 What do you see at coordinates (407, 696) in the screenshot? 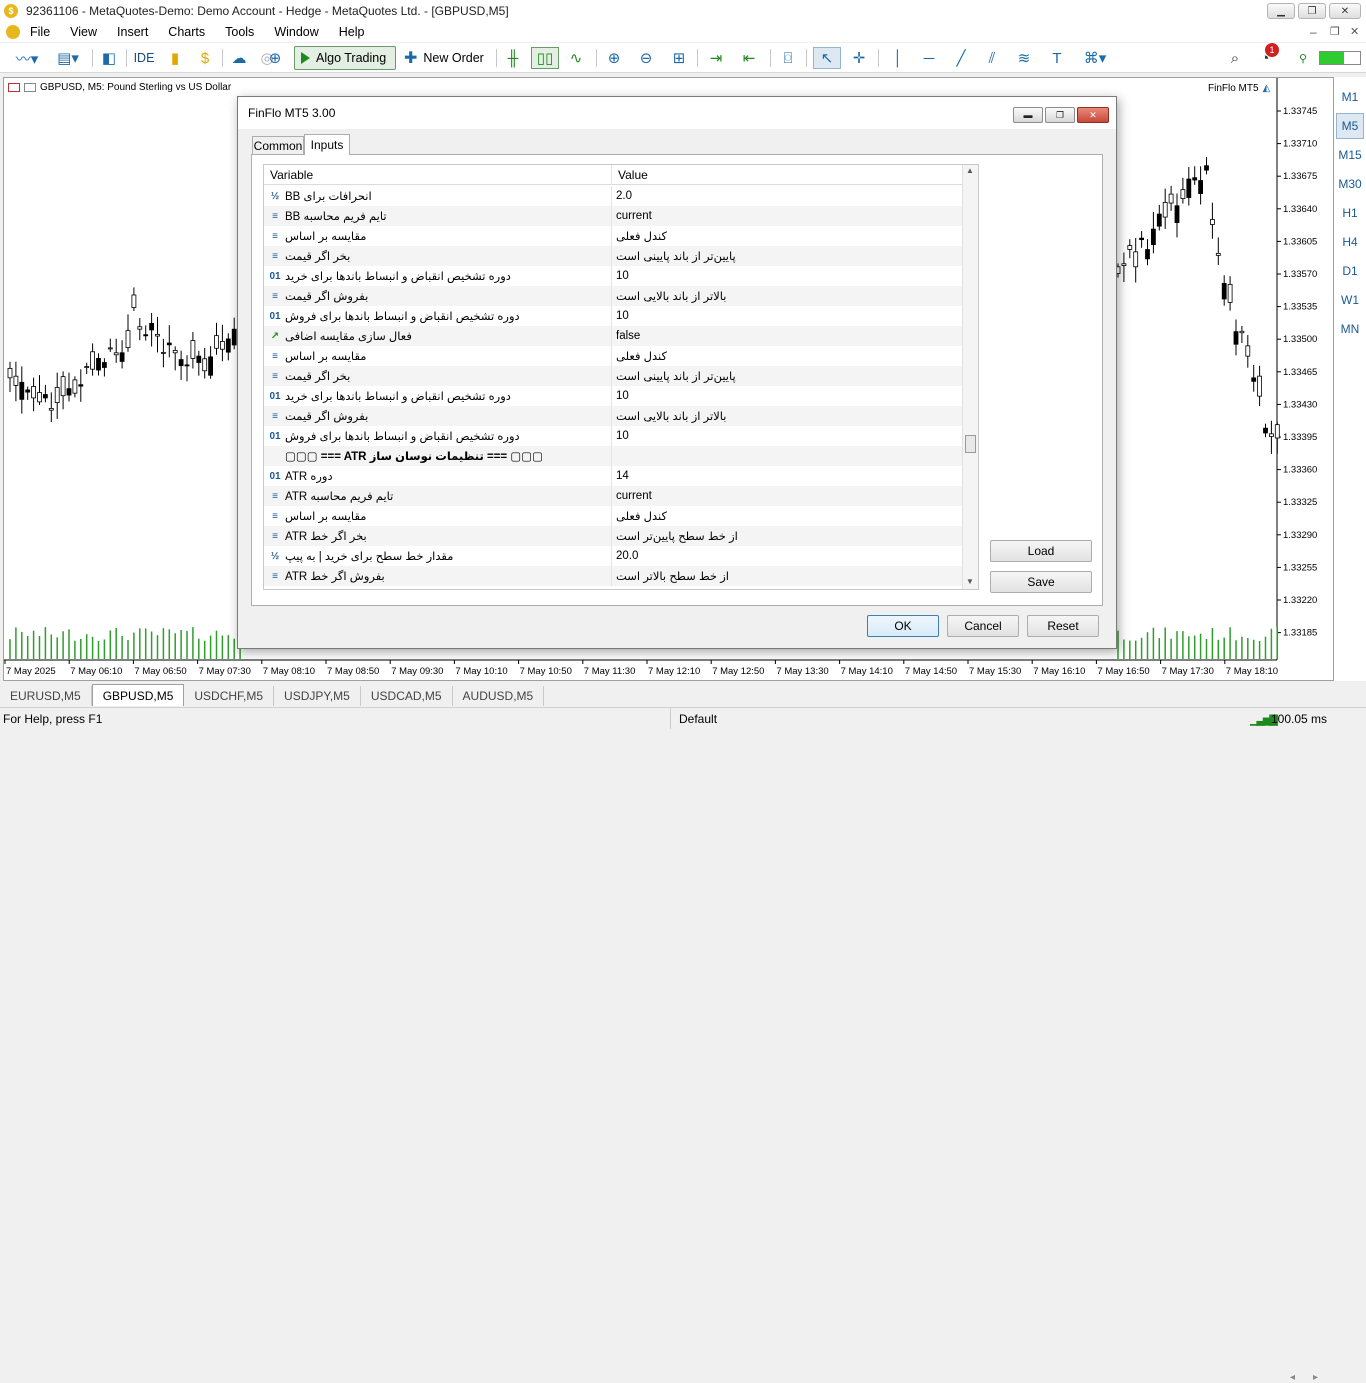
I see `chart-tab-usdcad: USDCAD,M5` at bounding box center [407, 696].